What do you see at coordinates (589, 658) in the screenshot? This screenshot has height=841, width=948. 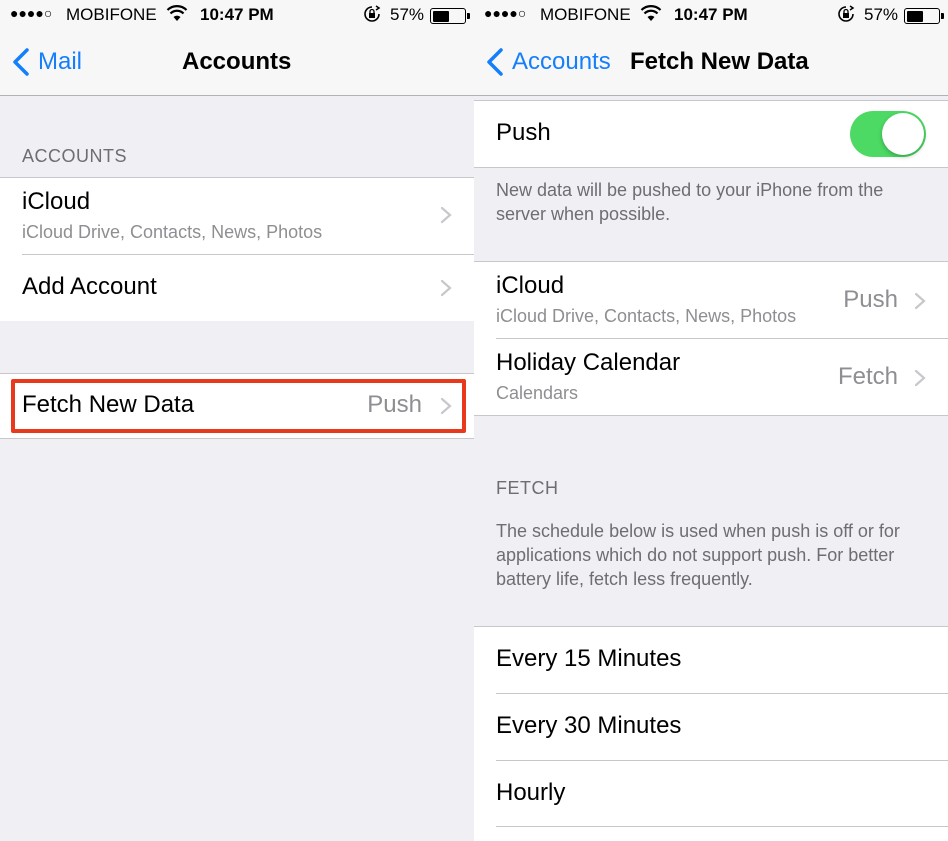 I see `schedule-option-label: Every 15 Minutes` at bounding box center [589, 658].